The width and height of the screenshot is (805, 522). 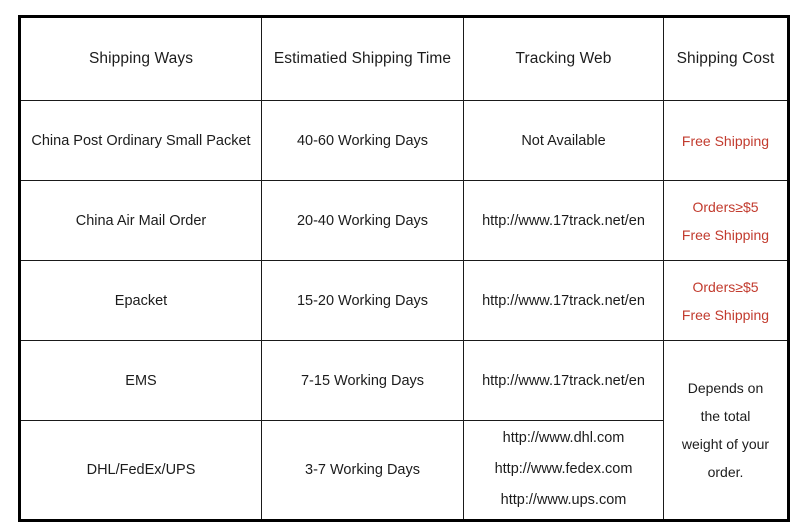 I want to click on cost-line: Depends on, so click(x=725, y=387).